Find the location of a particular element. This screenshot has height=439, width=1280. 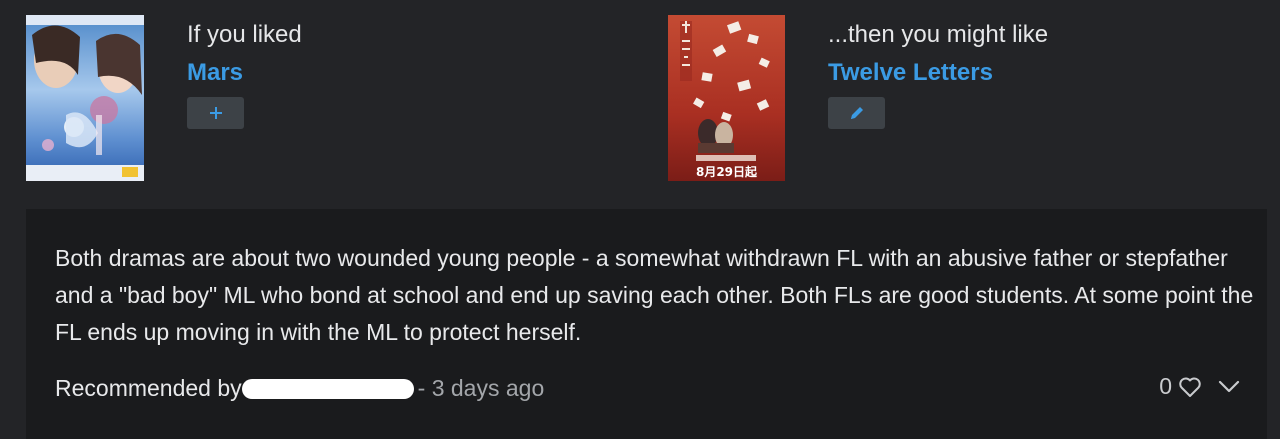

plus-icon is located at coordinates (215, 113).